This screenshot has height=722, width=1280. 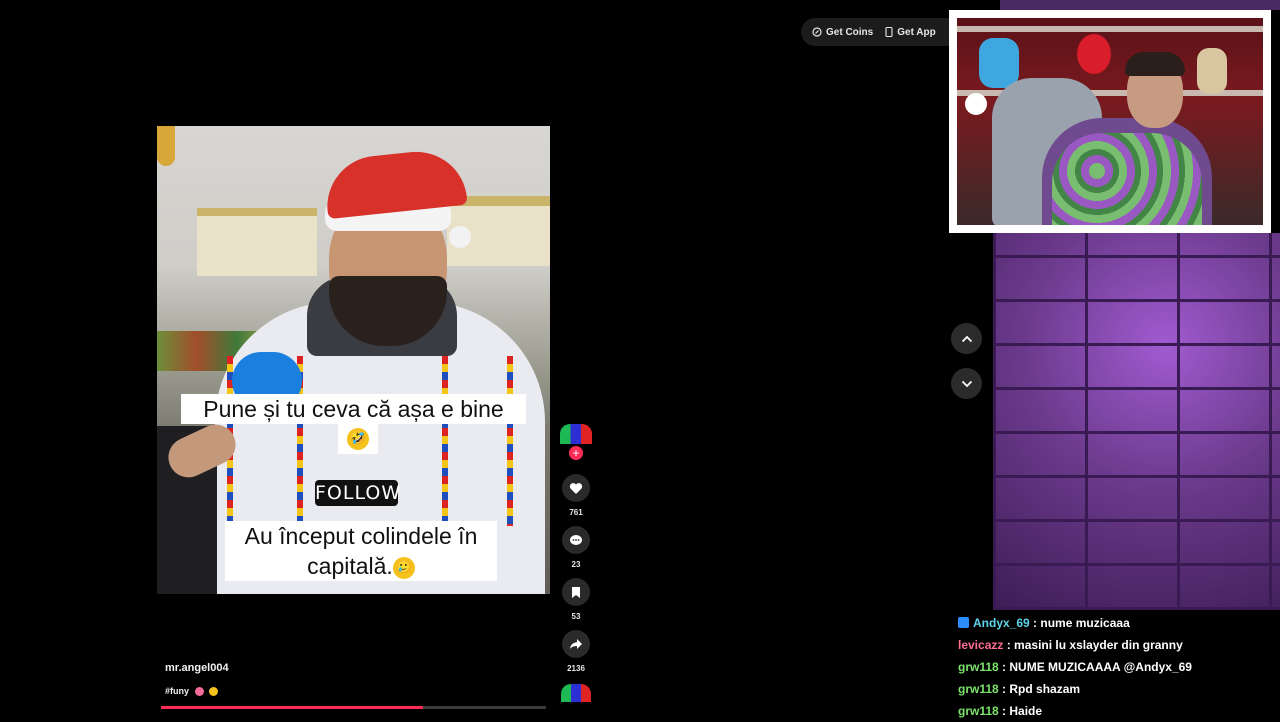 What do you see at coordinates (257, 246) in the screenshot?
I see `market-stall` at bounding box center [257, 246].